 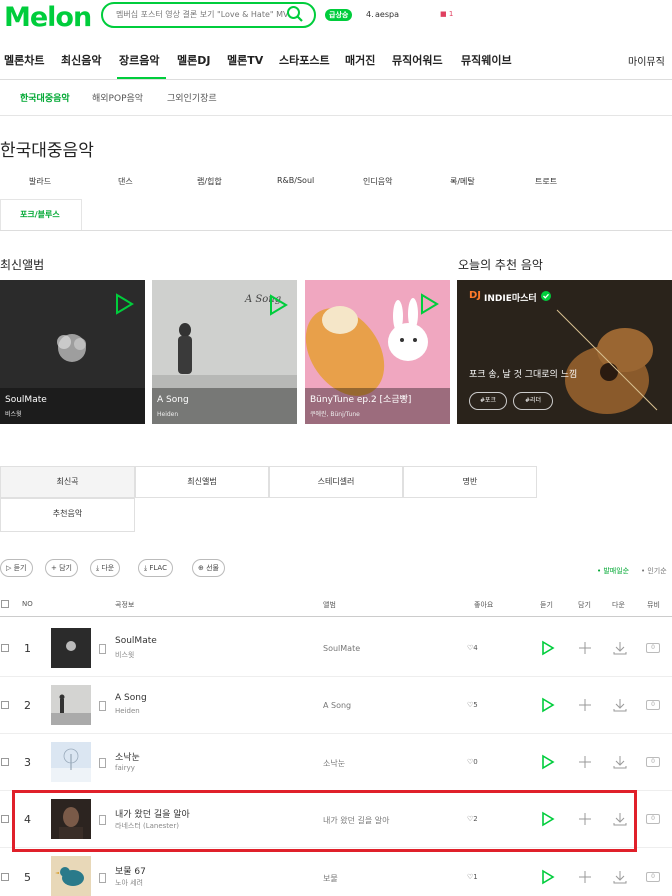 I want to click on table-row: 5 보물 67 노아 세려 보물 ♡1 0, so click(x=336, y=872).